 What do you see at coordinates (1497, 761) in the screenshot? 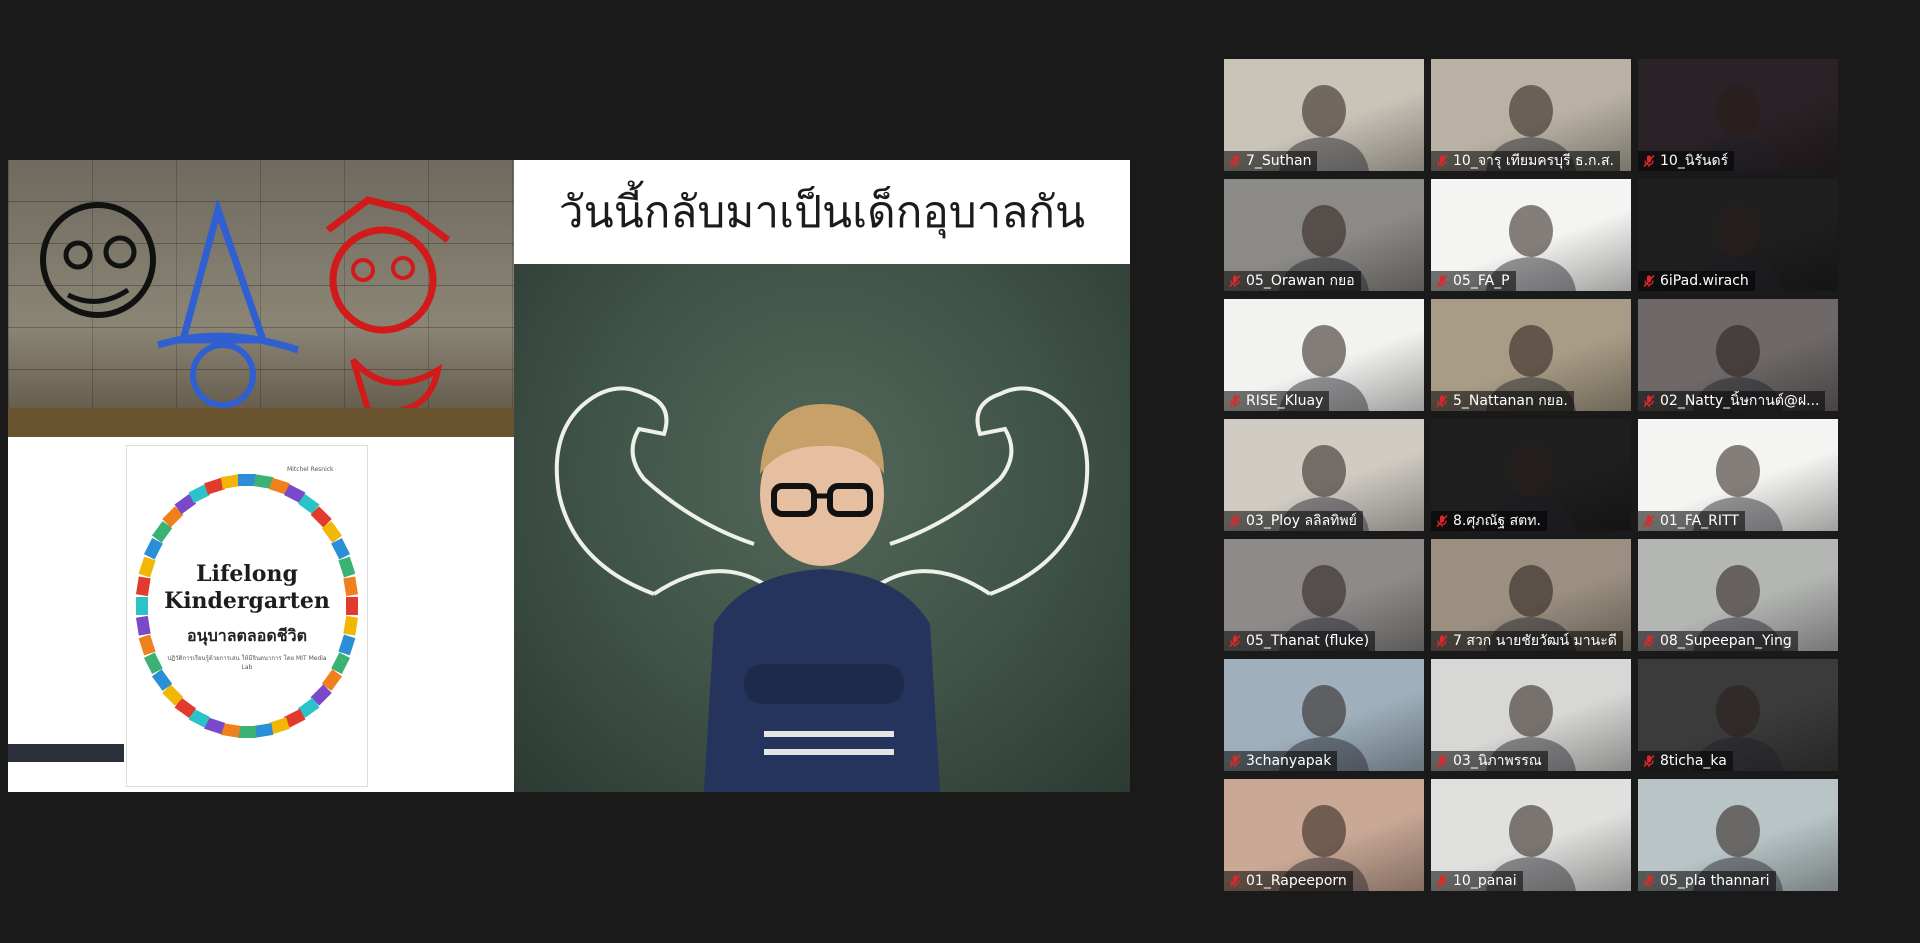
I see `participant-name: 03_นิภาพรรณ` at bounding box center [1497, 761].